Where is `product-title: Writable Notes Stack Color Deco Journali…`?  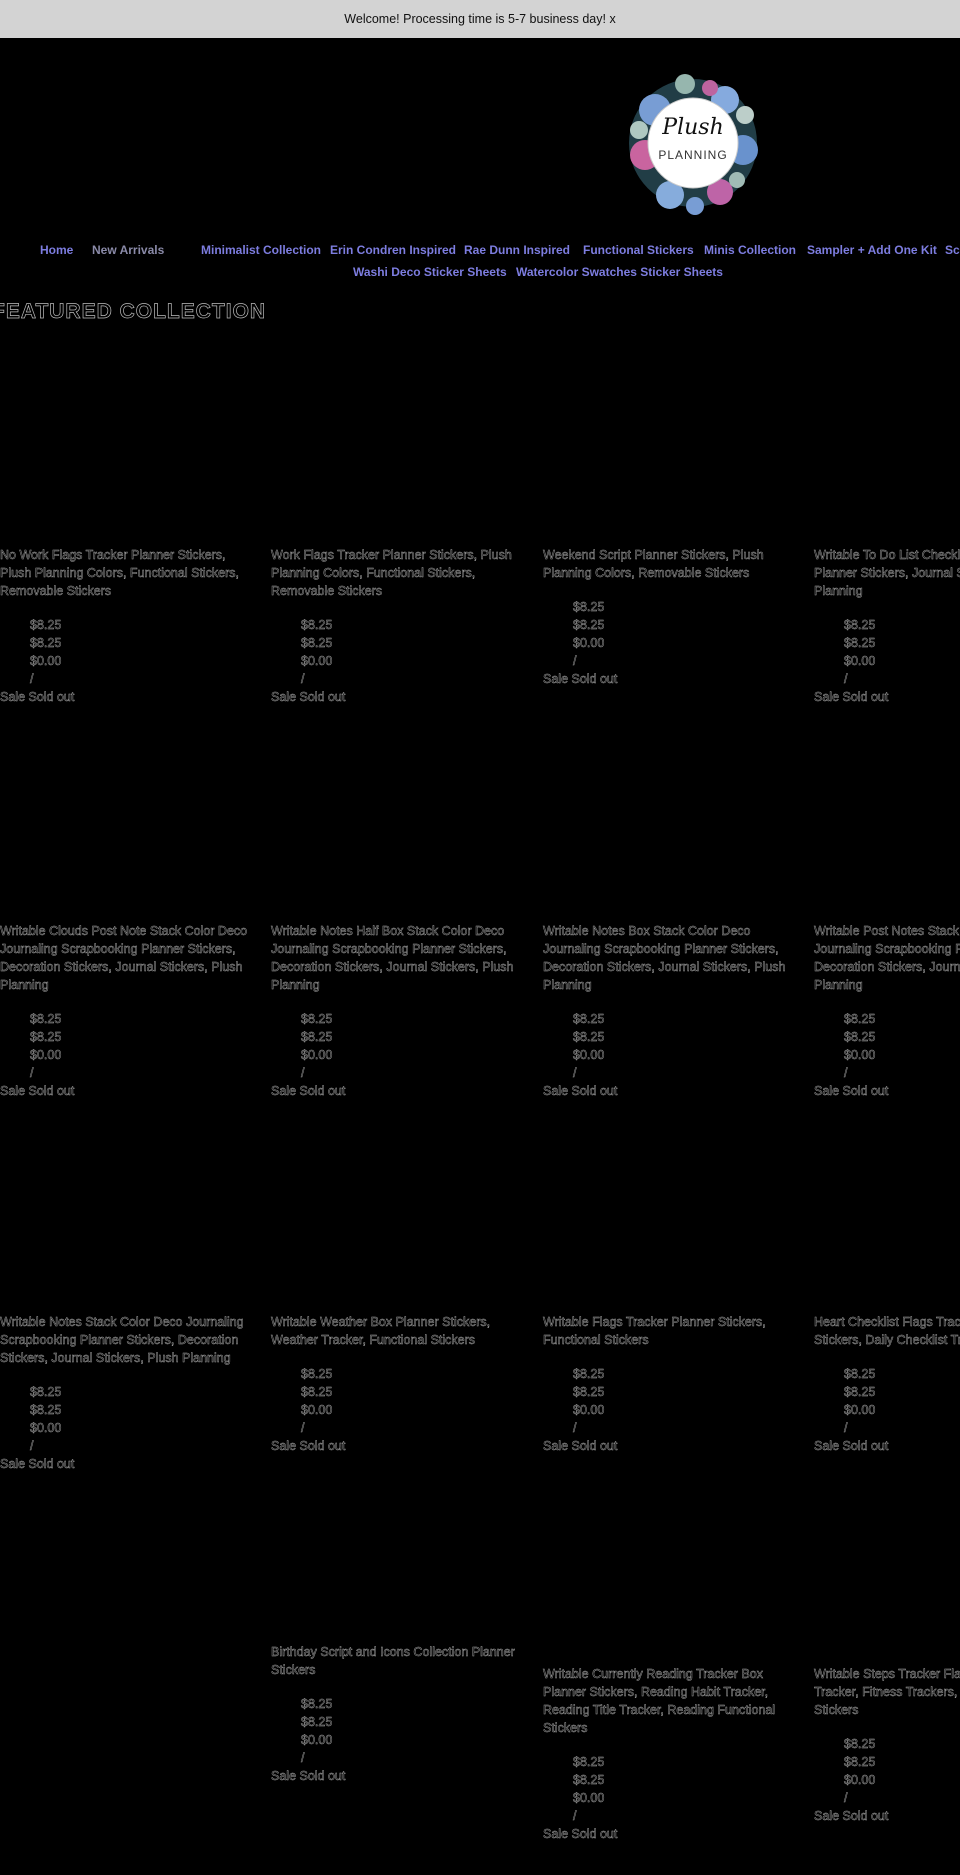 product-title: Writable Notes Stack Color Deco Journali… is located at coordinates (125, 1340).